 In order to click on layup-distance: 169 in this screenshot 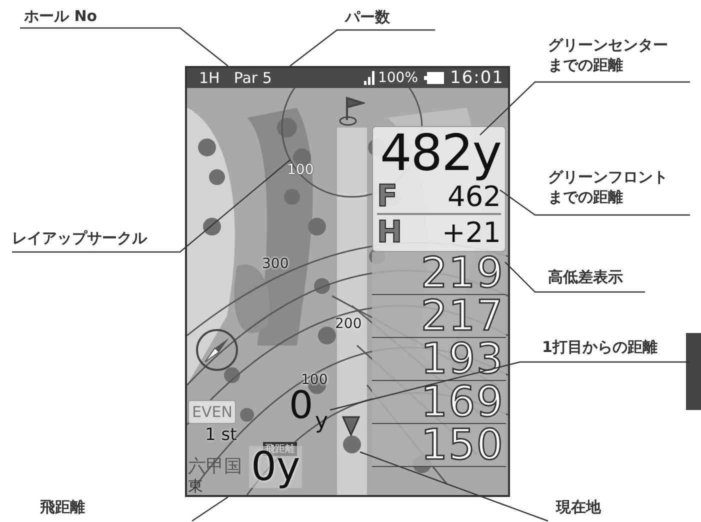, I will do `click(439, 402)`.